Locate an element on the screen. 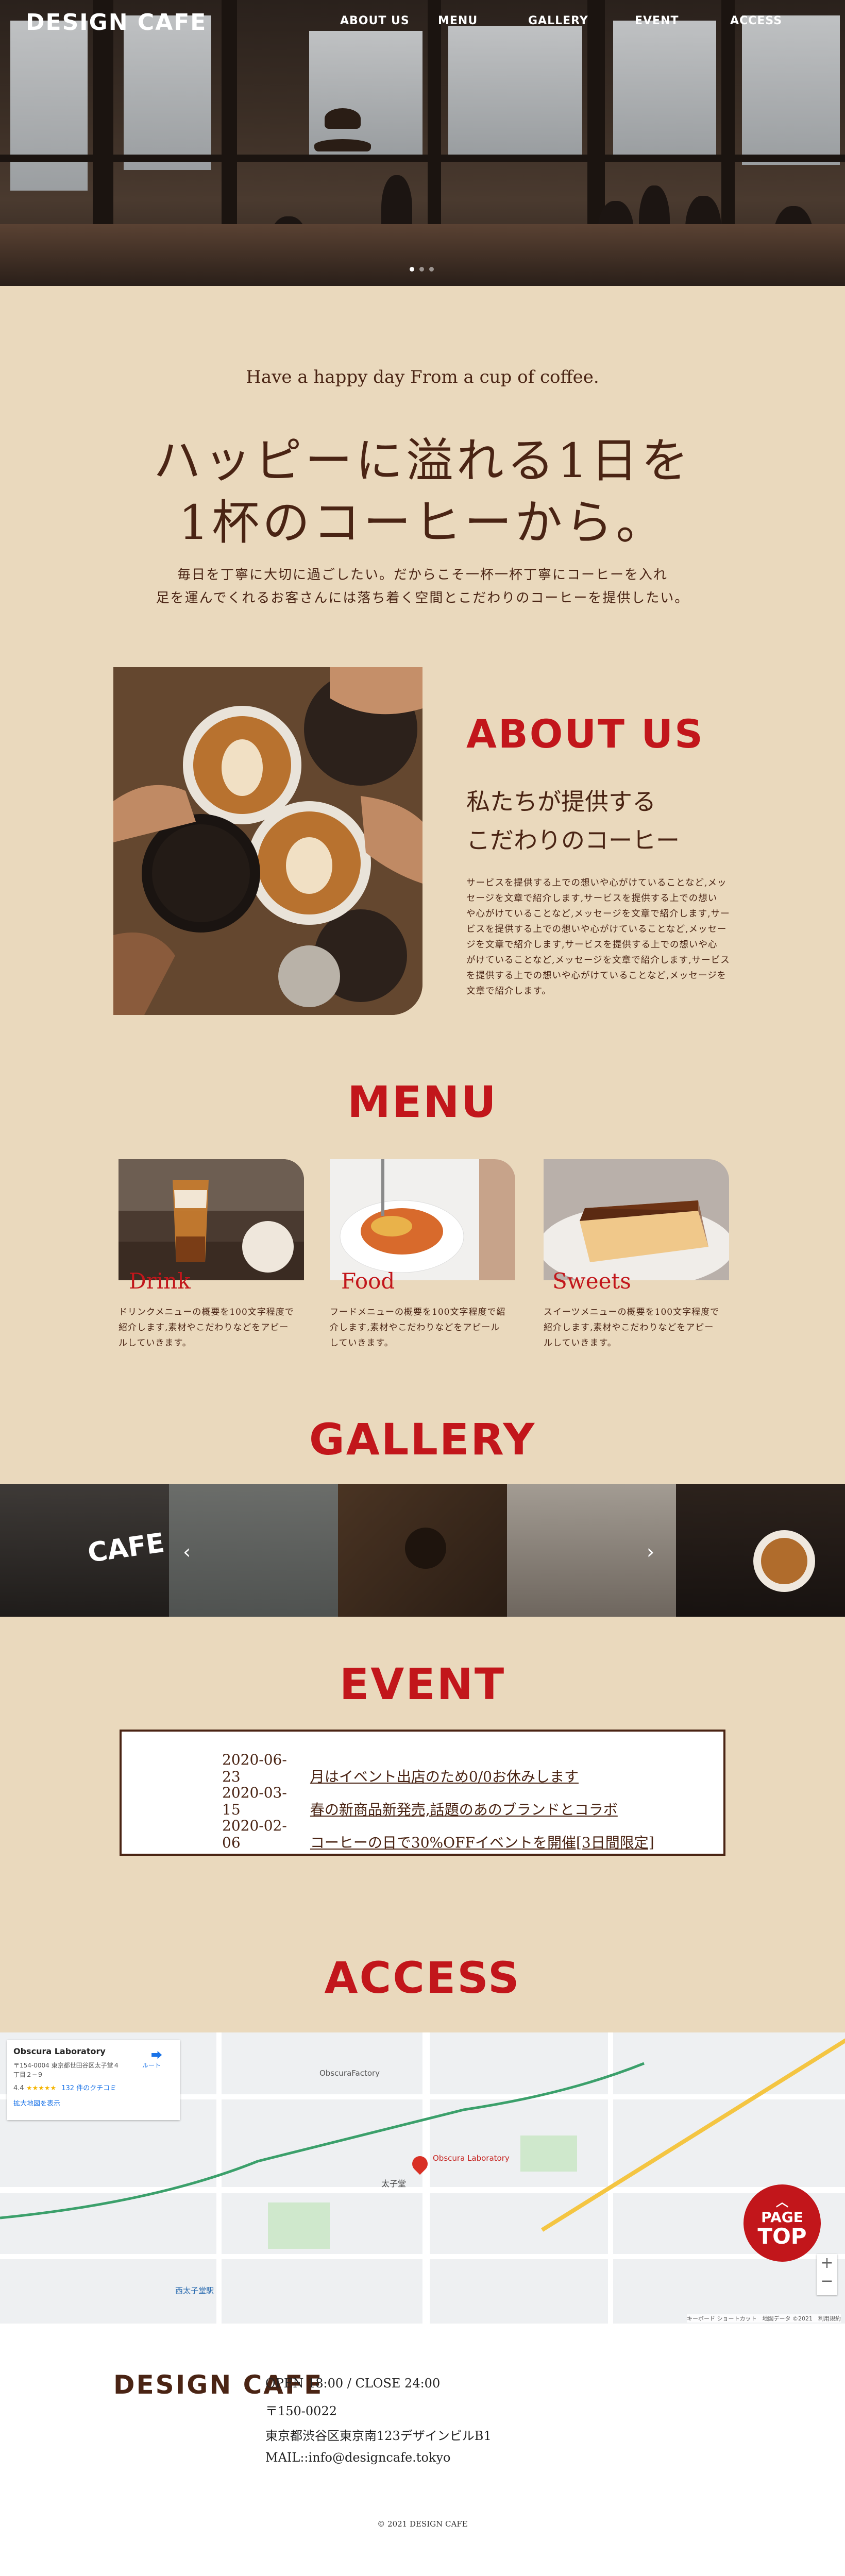  page-top-button: ︿ PAGE TOP is located at coordinates (782, 2223).